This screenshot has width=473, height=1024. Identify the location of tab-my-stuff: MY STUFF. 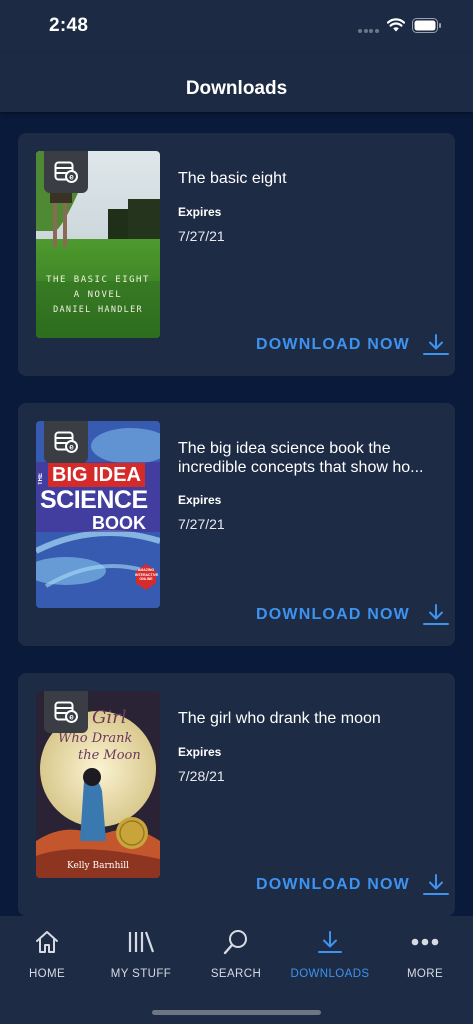
(141, 956).